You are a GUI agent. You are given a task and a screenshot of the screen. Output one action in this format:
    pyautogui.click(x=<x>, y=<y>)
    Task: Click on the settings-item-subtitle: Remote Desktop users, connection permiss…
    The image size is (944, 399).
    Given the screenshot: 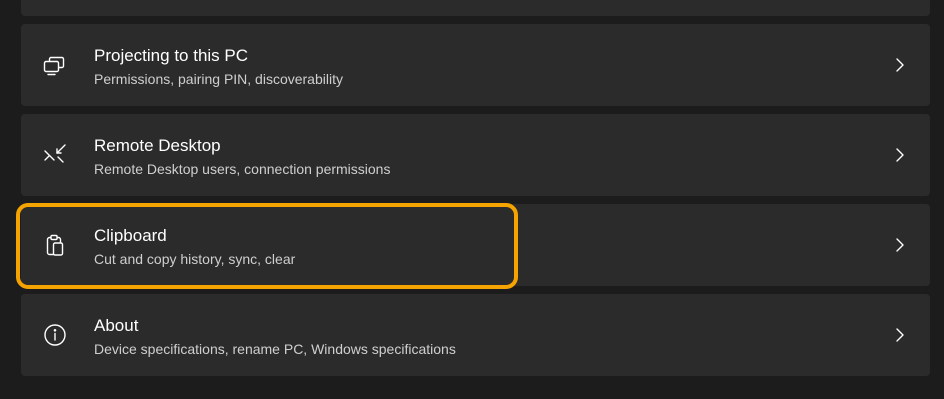 What is the action you would take?
    pyautogui.click(x=242, y=169)
    